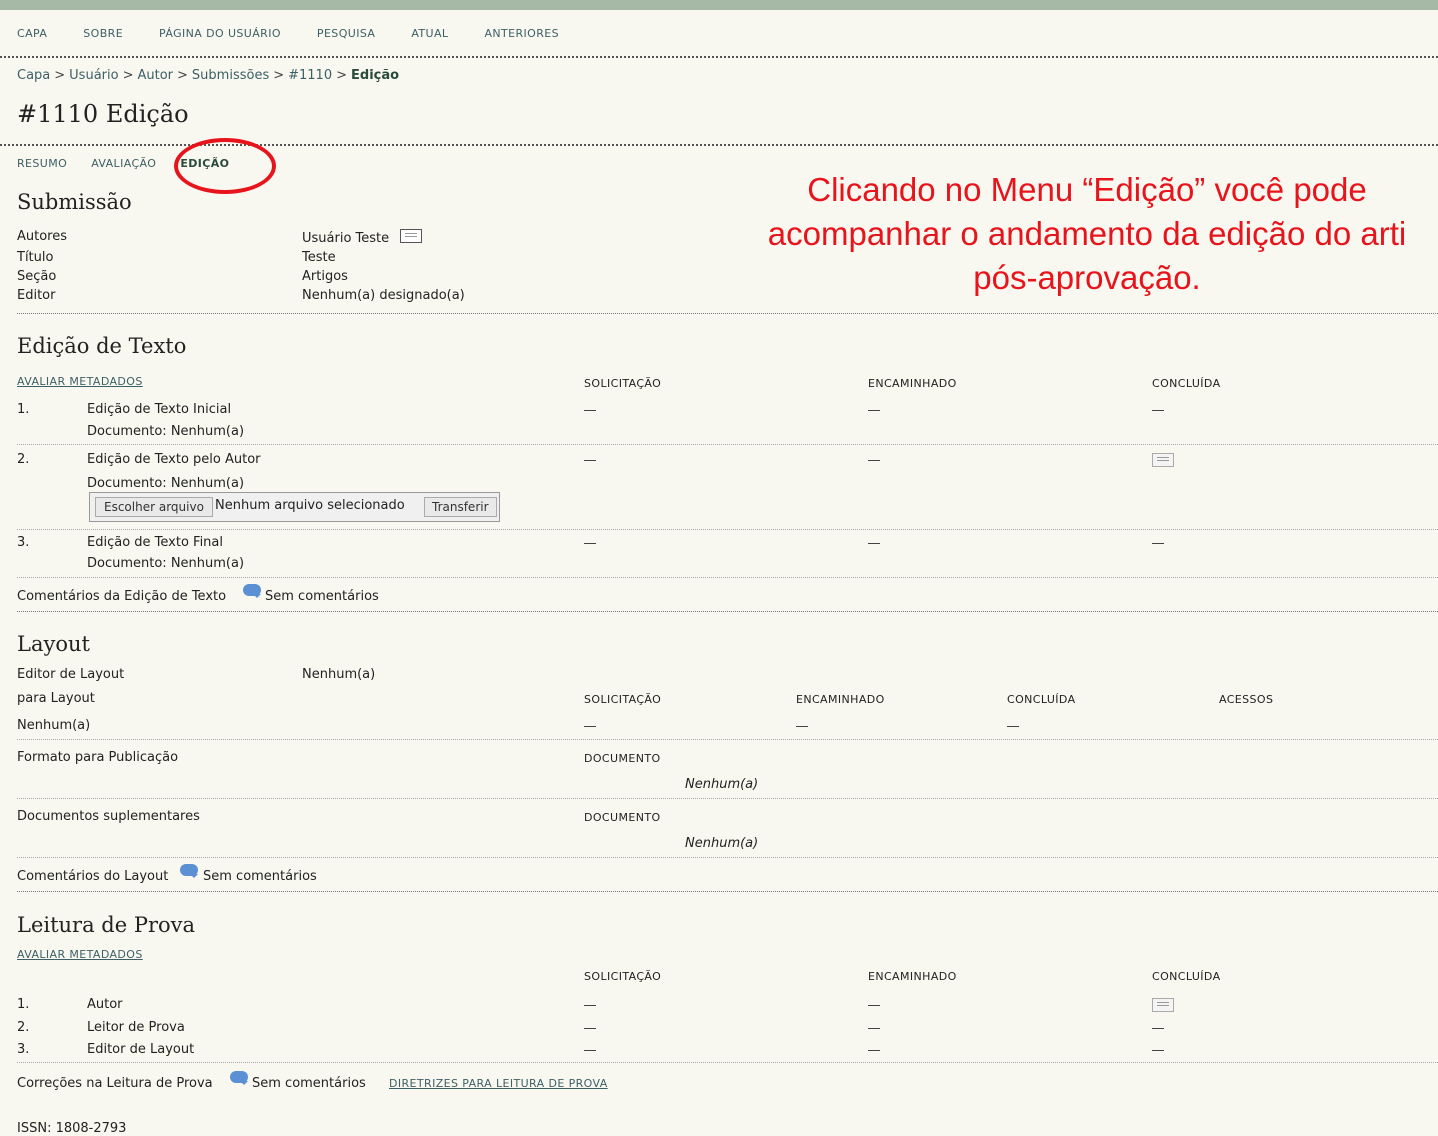 The height and width of the screenshot is (1136, 1438). Describe the element at coordinates (36, 295) in the screenshot. I see `label-editor: Editor` at that location.